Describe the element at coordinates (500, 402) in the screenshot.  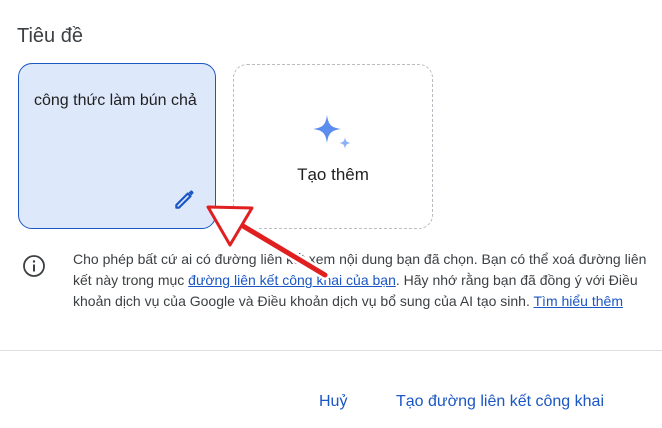
I see `create-public-link-button: Tạo đường liên kết công khai` at that location.